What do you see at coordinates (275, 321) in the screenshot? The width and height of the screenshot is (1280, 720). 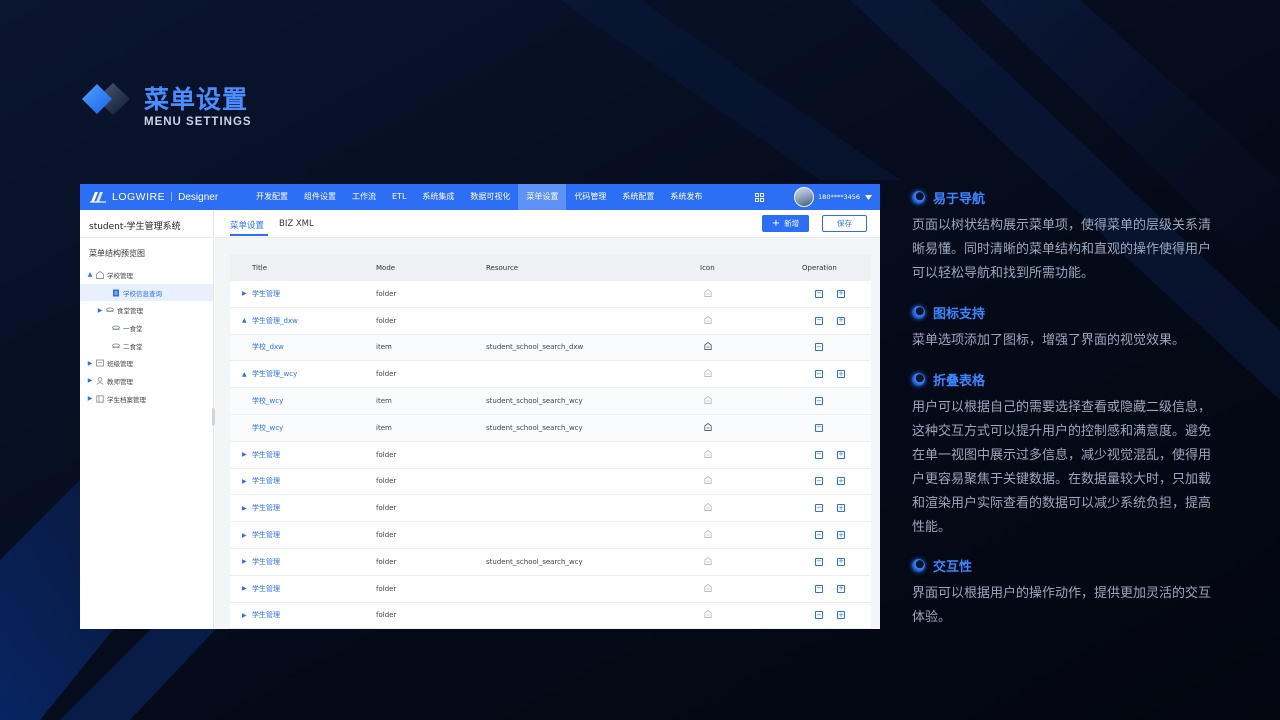 I see `row-title-link: 学生管理_dxw` at bounding box center [275, 321].